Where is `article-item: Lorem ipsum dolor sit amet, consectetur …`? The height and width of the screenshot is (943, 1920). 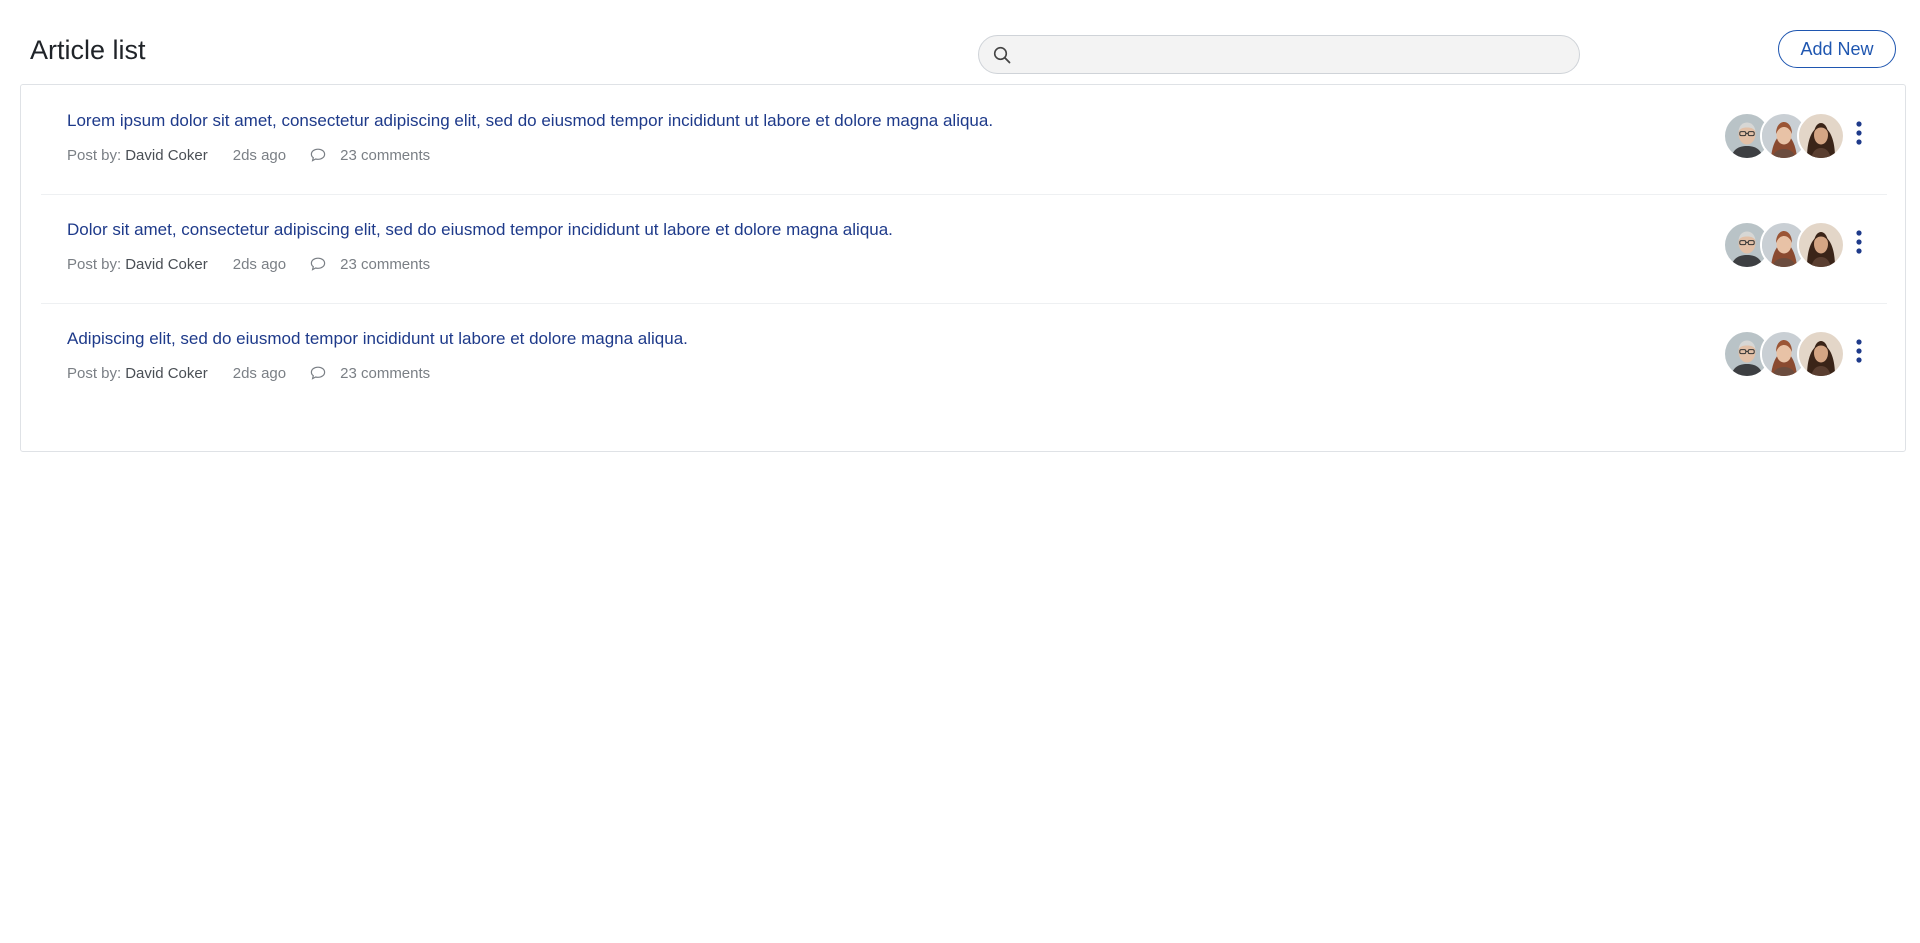 article-item: Lorem ipsum dolor sit amet, consectetur … is located at coordinates (964, 139).